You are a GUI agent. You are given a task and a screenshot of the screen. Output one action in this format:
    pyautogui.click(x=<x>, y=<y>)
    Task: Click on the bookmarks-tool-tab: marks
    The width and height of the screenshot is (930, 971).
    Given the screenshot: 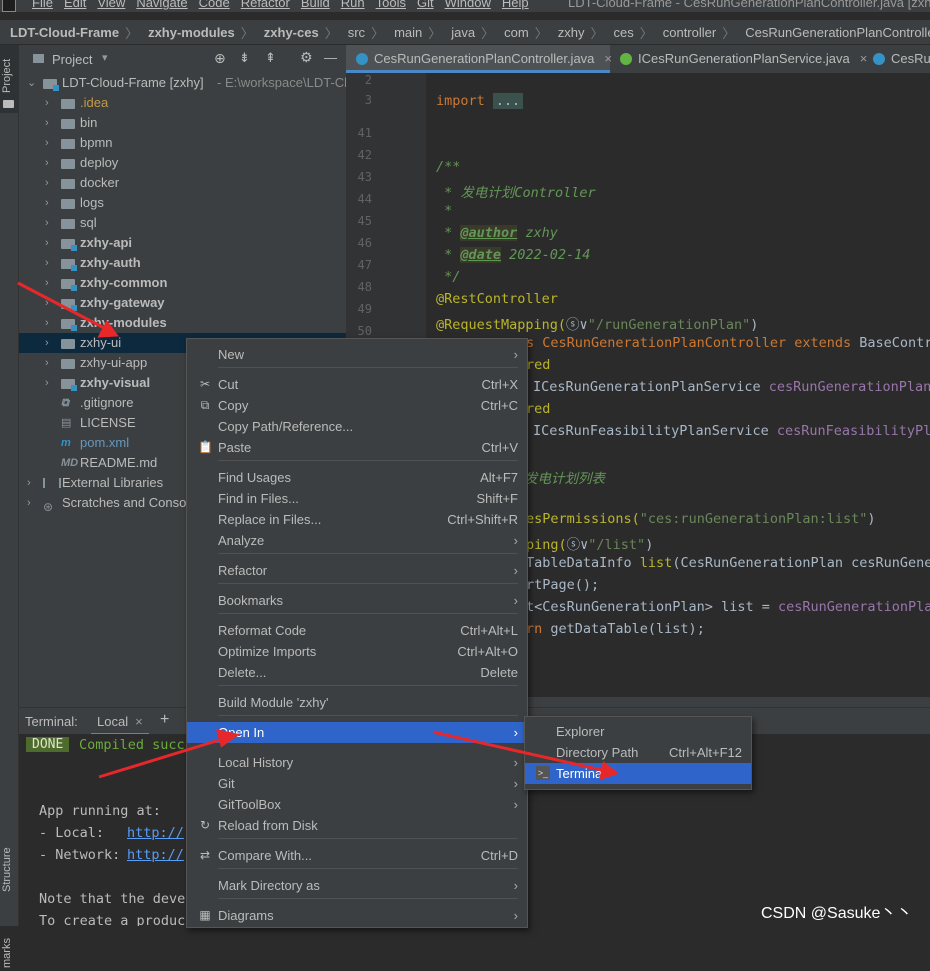 What is the action you would take?
    pyautogui.click(x=9, y=953)
    